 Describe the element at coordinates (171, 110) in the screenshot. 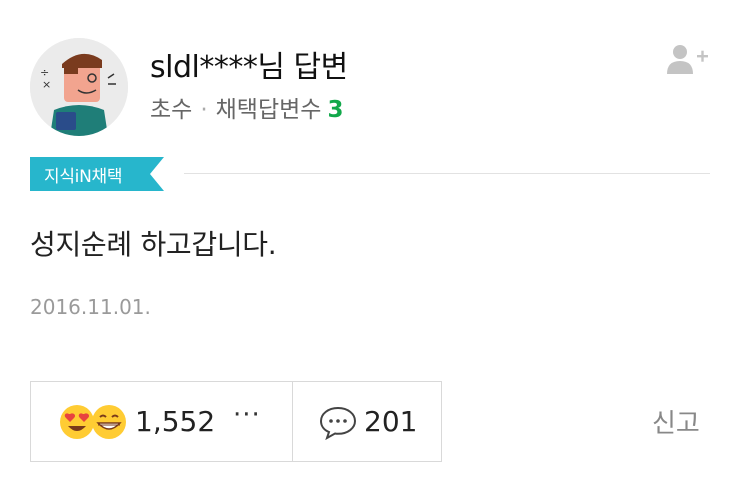

I see `rank-label: 초수` at that location.